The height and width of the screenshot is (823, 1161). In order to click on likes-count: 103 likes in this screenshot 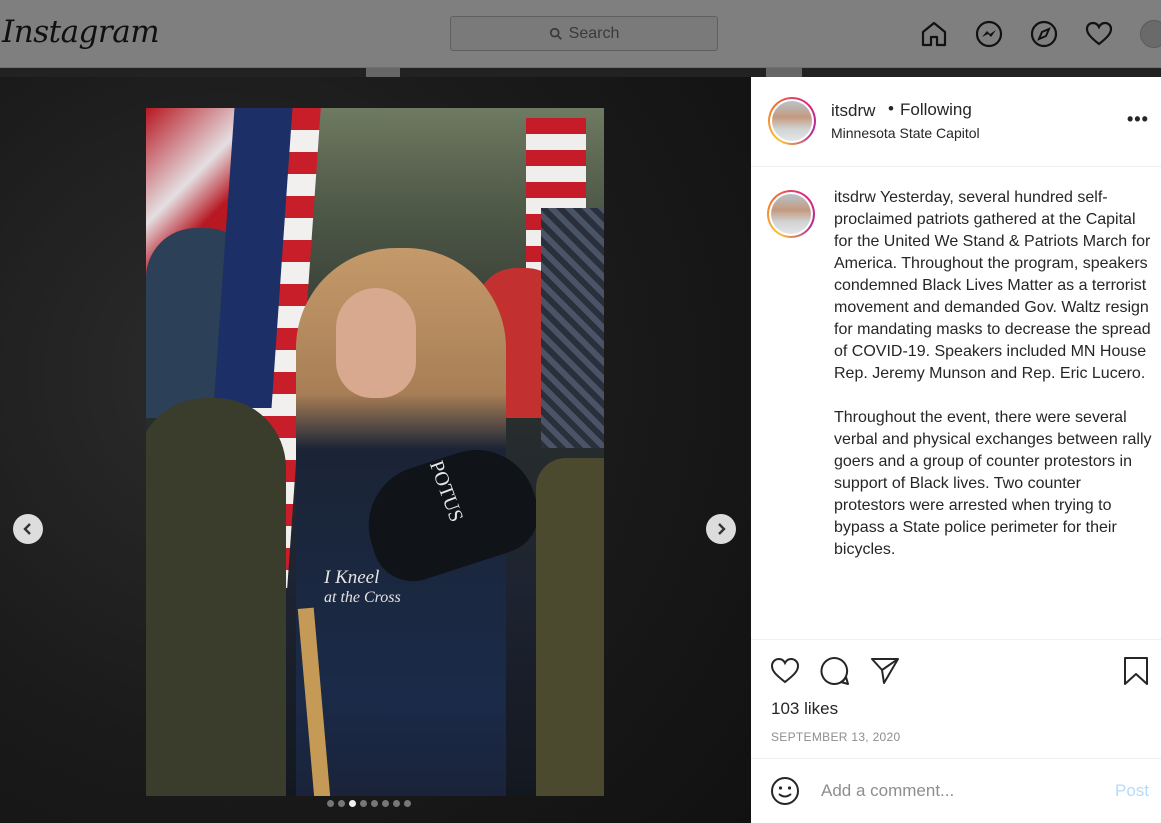, I will do `click(804, 709)`.